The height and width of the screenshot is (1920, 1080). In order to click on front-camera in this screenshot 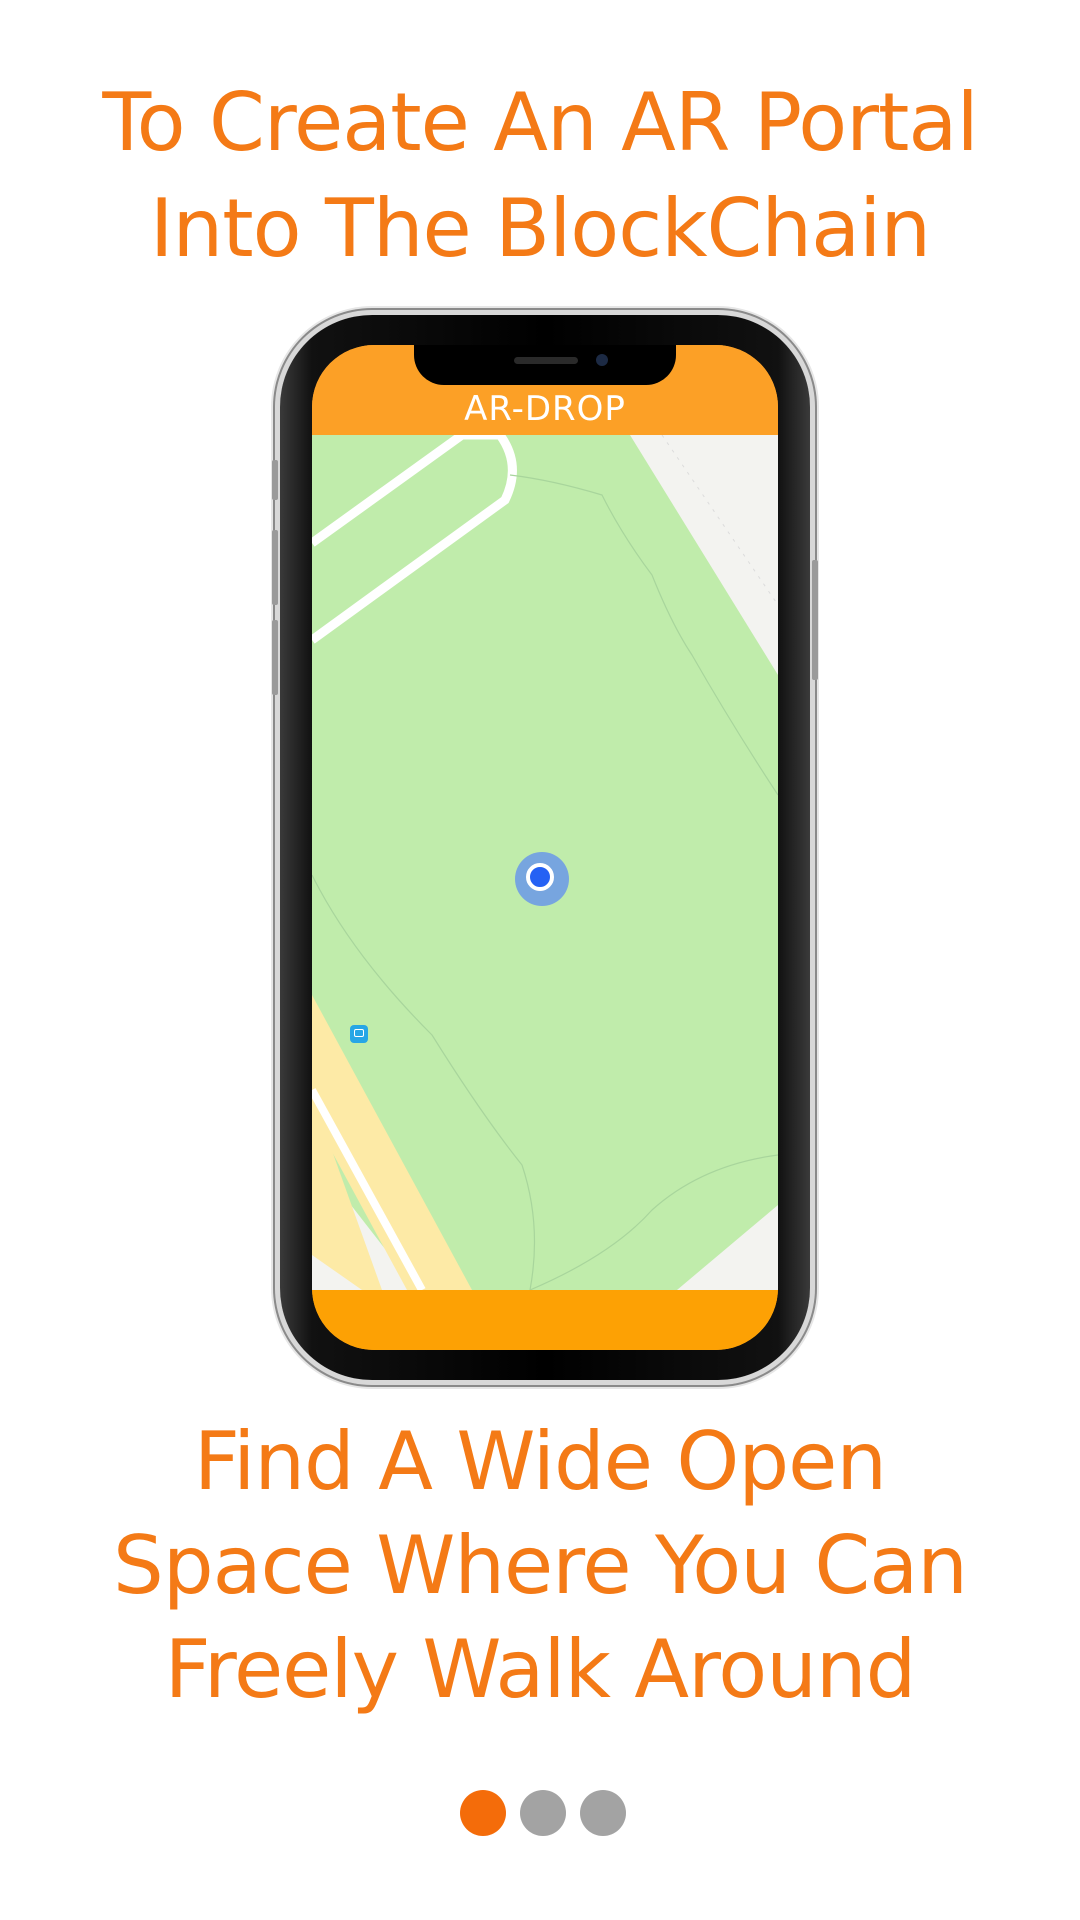, I will do `click(602, 360)`.